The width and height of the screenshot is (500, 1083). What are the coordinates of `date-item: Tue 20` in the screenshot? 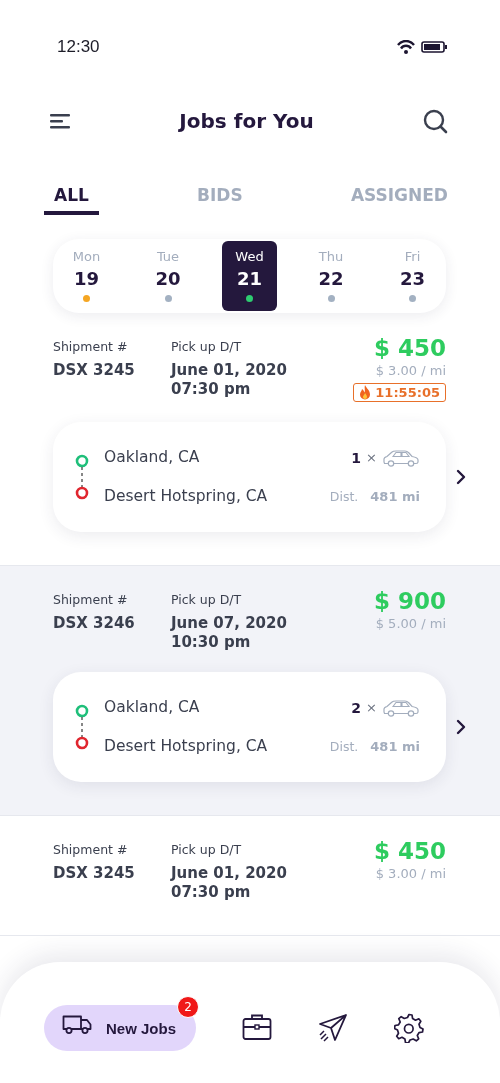 It's located at (168, 276).